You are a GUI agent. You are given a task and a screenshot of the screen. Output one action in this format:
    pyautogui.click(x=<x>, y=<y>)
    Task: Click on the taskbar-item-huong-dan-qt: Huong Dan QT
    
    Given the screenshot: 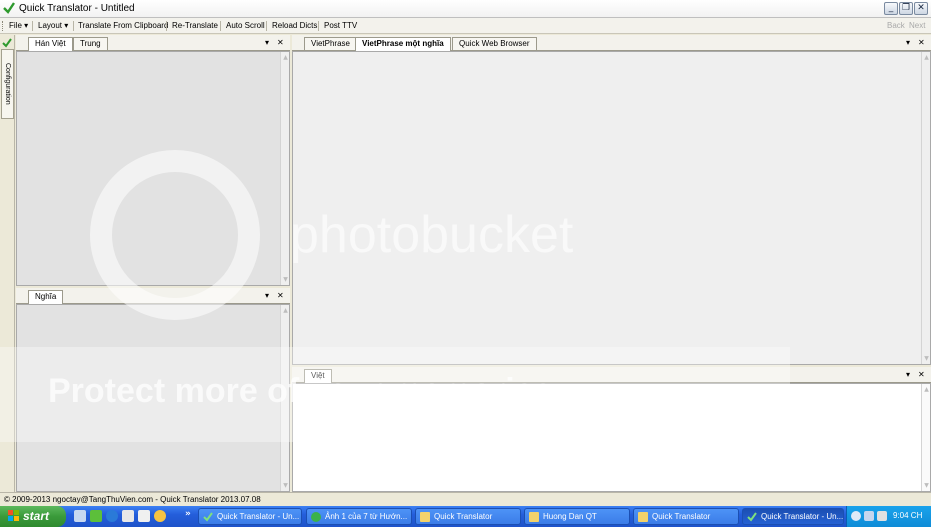 What is the action you would take?
    pyautogui.click(x=577, y=516)
    